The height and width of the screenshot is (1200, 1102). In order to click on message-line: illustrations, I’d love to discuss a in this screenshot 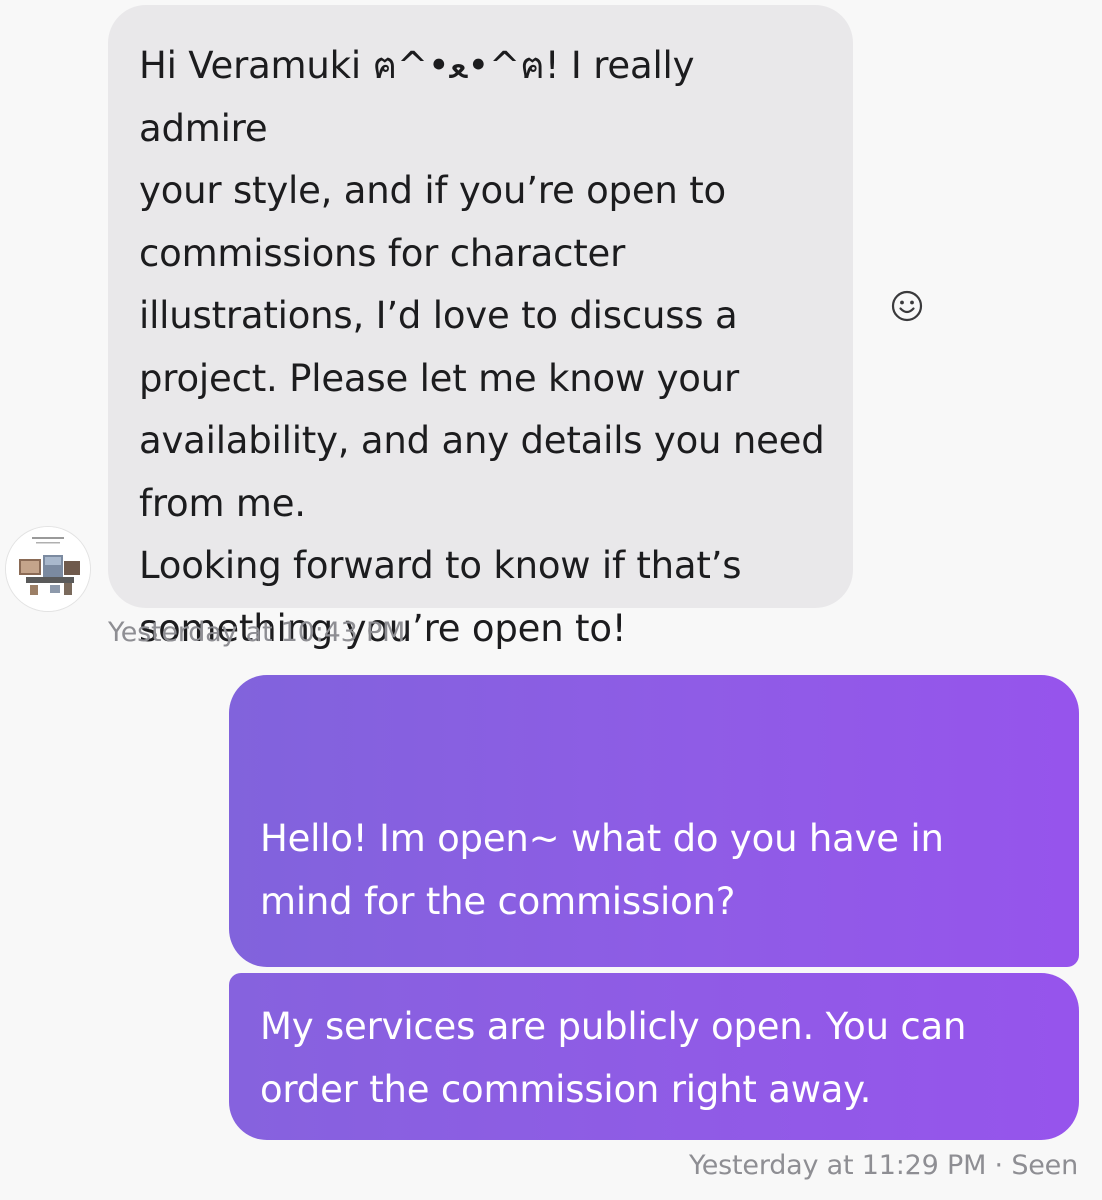, I will do `click(438, 315)`.